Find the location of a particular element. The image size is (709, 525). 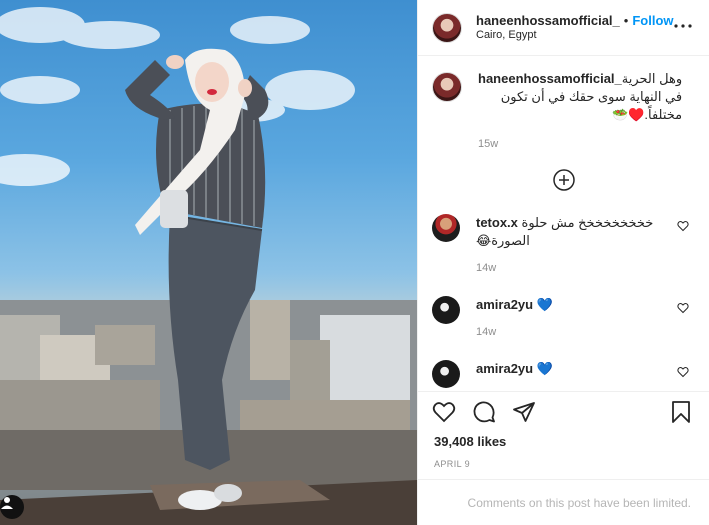

comment-item: tetox.x خخخخخخخخخ مش حلوة الصورة😂 14w is located at coordinates (563, 244).